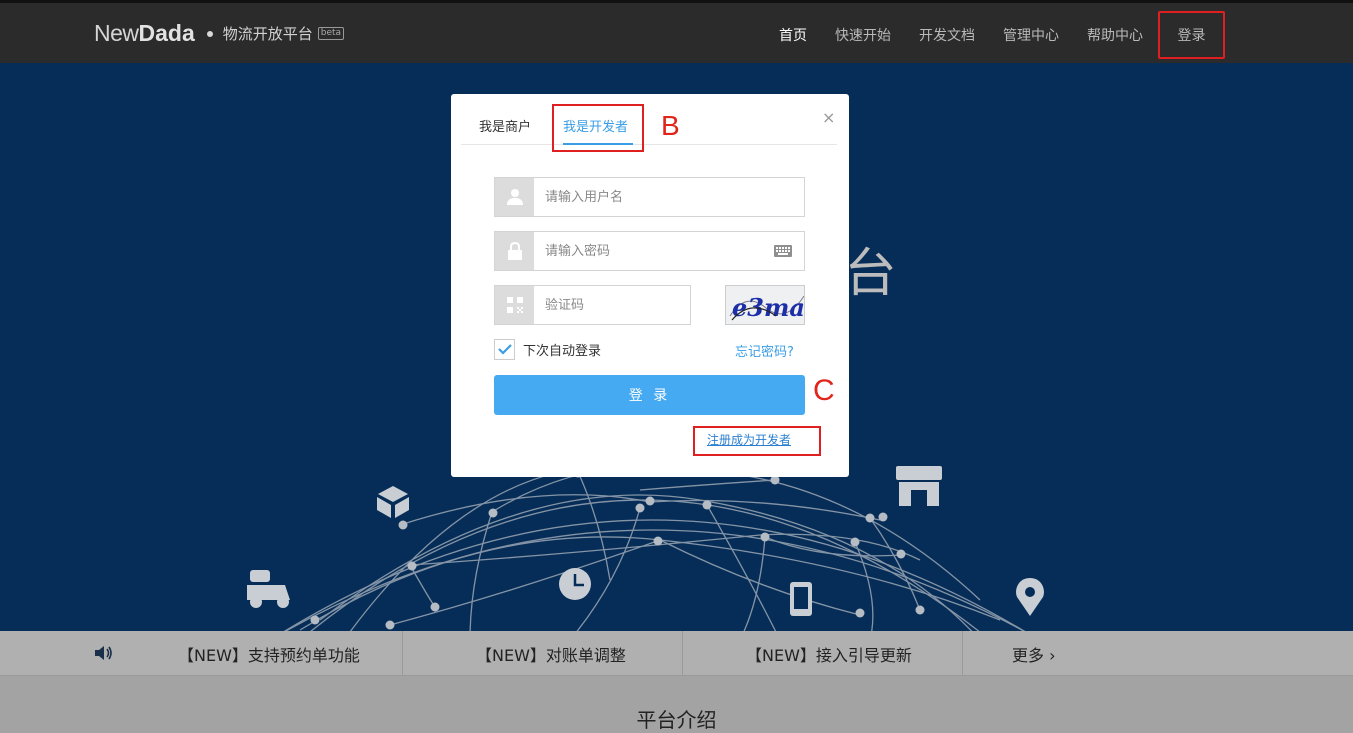 This screenshot has height=733, width=1353. I want to click on annotation-b: B, so click(670, 125).